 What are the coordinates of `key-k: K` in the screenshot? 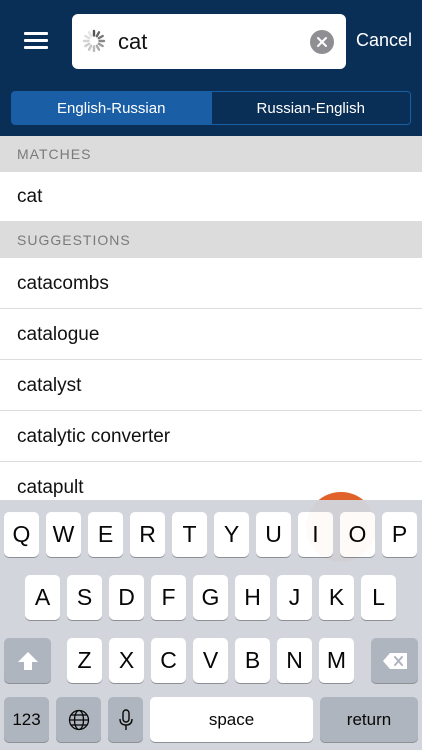 It's located at (336, 597).